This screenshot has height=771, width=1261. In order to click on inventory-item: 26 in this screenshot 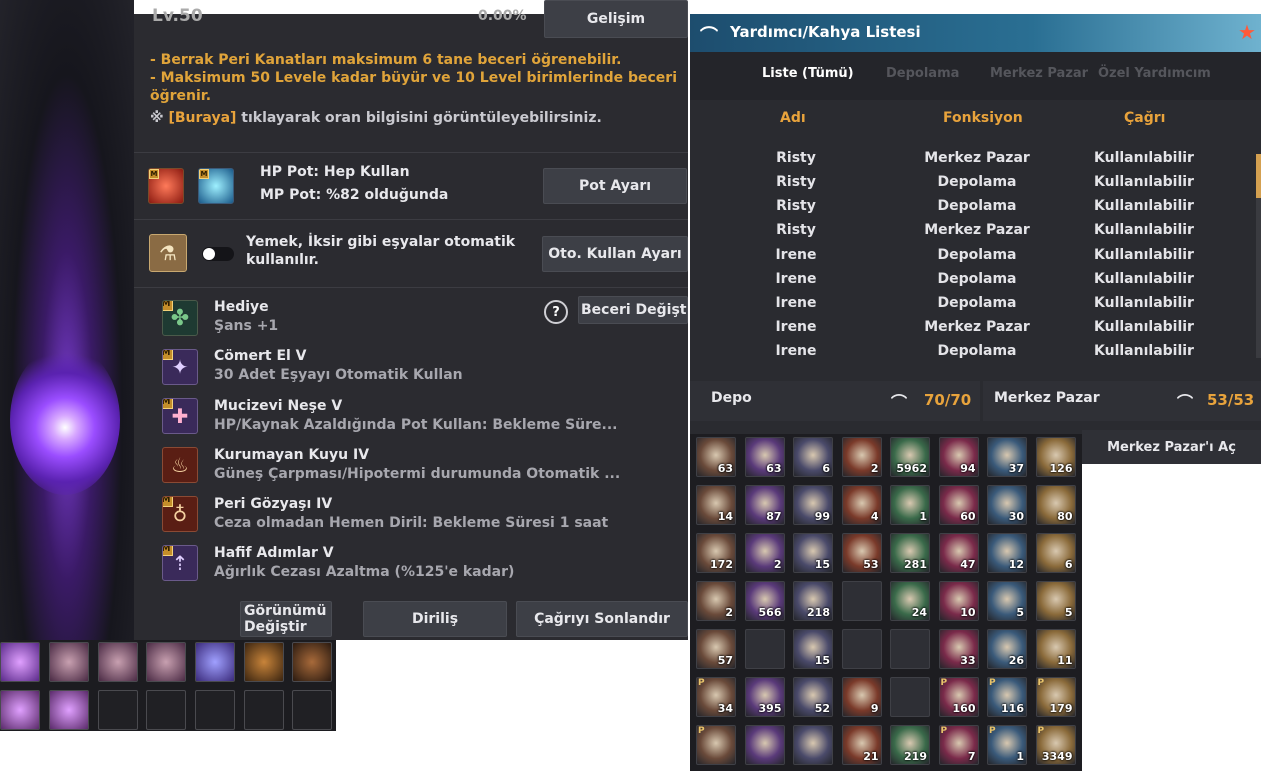, I will do `click(1007, 649)`.